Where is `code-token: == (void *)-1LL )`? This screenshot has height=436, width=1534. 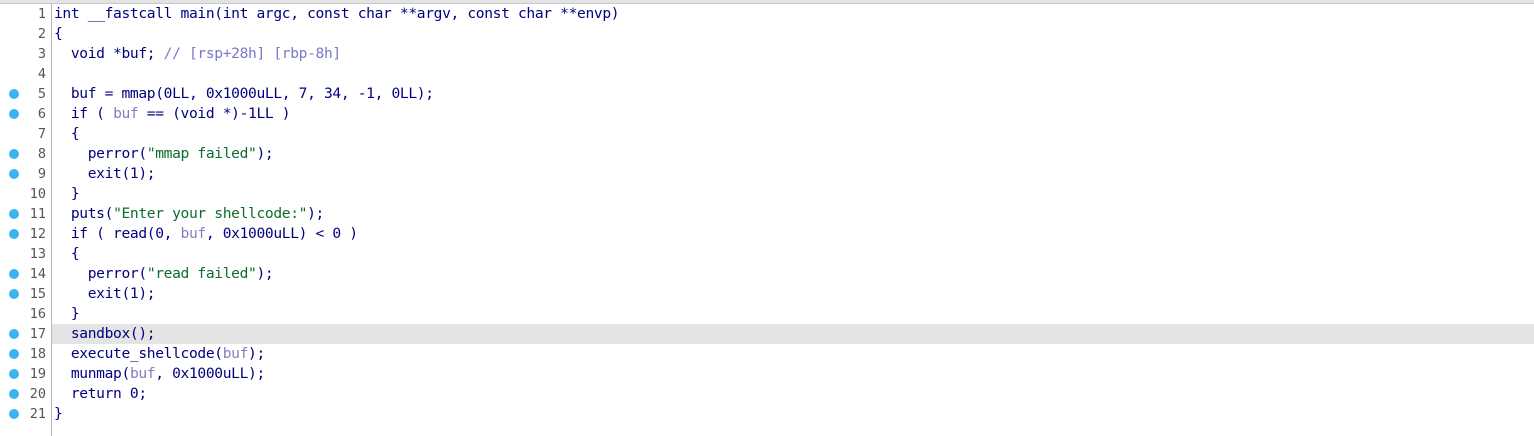
code-token: == (void *)-1LL ) is located at coordinates (214, 113).